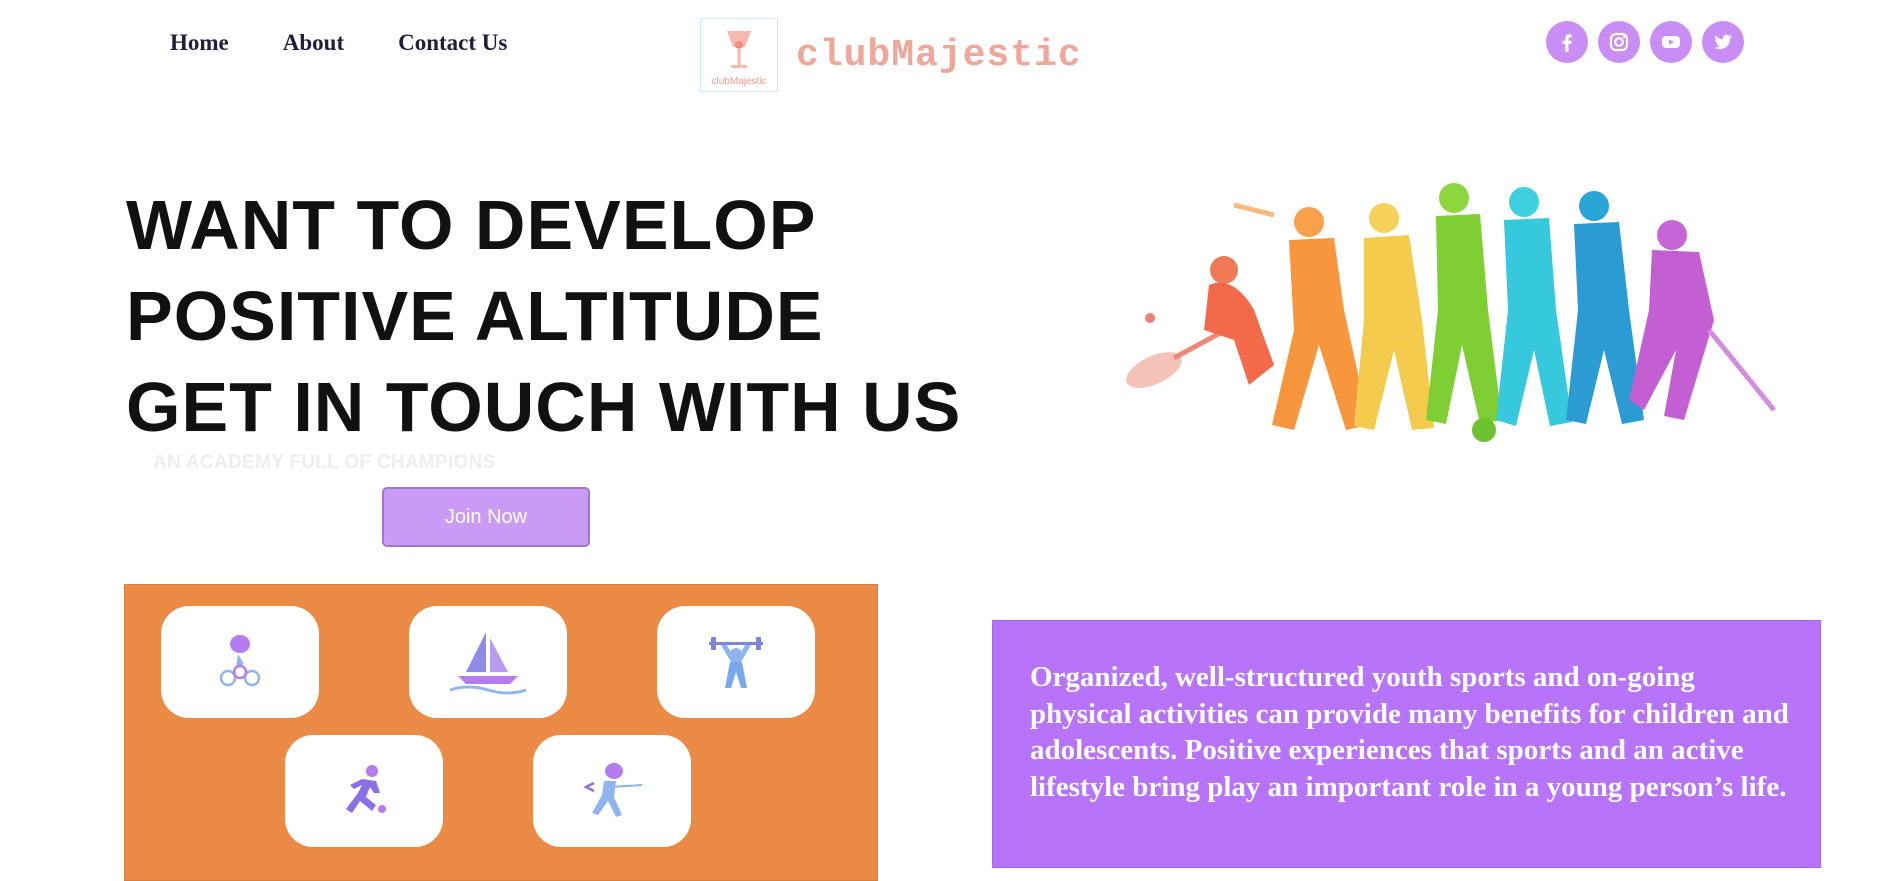  I want to click on join-now-button: Join Now, so click(486, 517).